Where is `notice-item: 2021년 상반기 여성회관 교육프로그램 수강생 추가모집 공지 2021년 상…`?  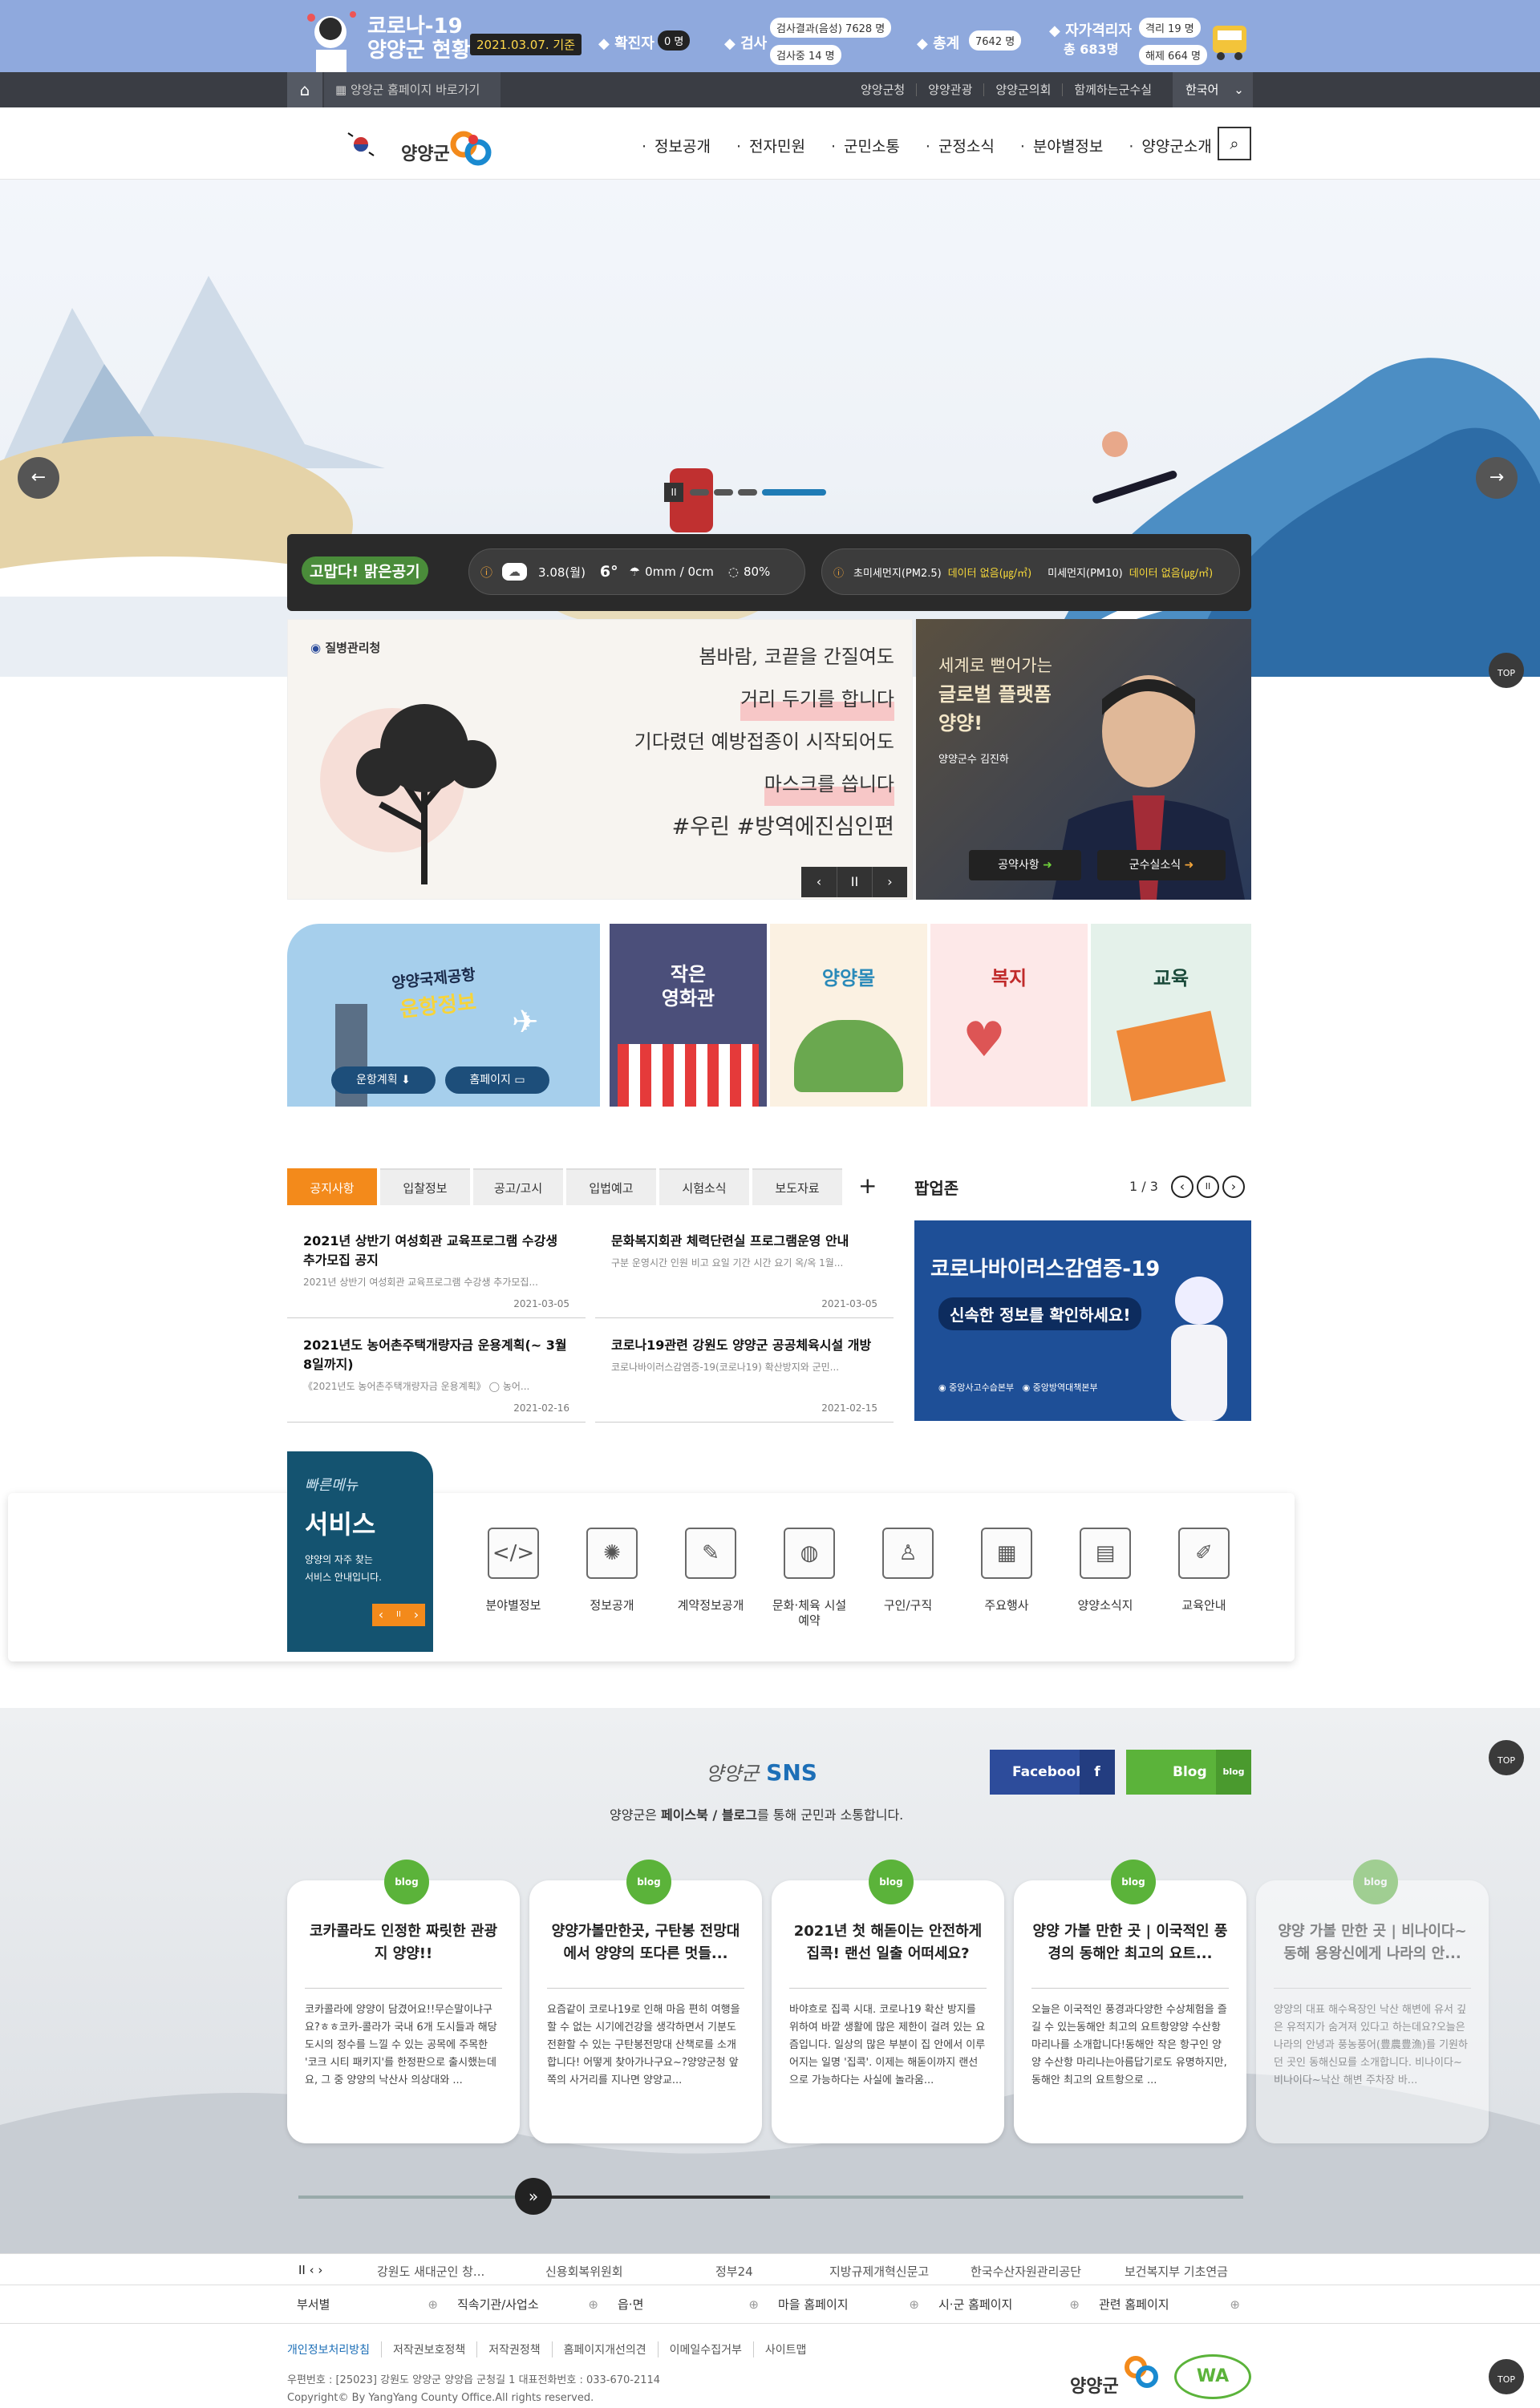
notice-item: 2021년 상반기 여성회관 교육프로그램 수강생 추가모집 공지 2021년 상… is located at coordinates (436, 1270).